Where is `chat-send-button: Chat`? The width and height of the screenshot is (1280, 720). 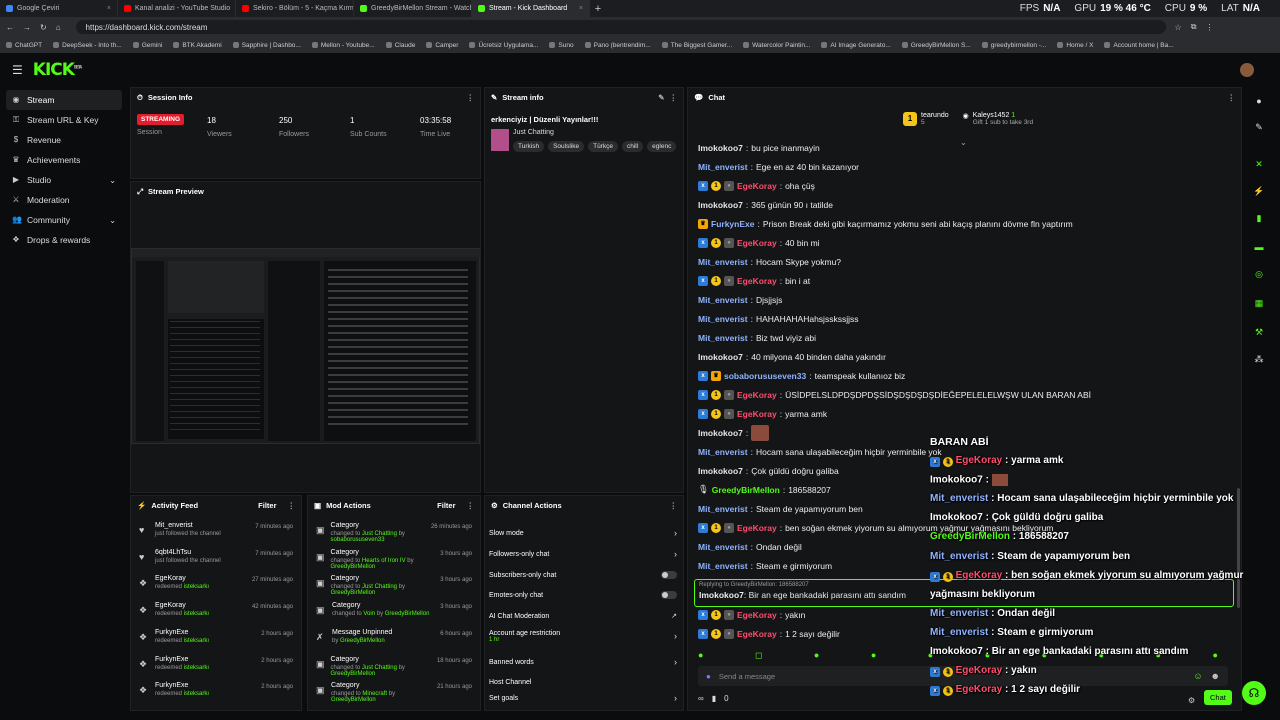
chat-send-button: Chat is located at coordinates (1218, 697).